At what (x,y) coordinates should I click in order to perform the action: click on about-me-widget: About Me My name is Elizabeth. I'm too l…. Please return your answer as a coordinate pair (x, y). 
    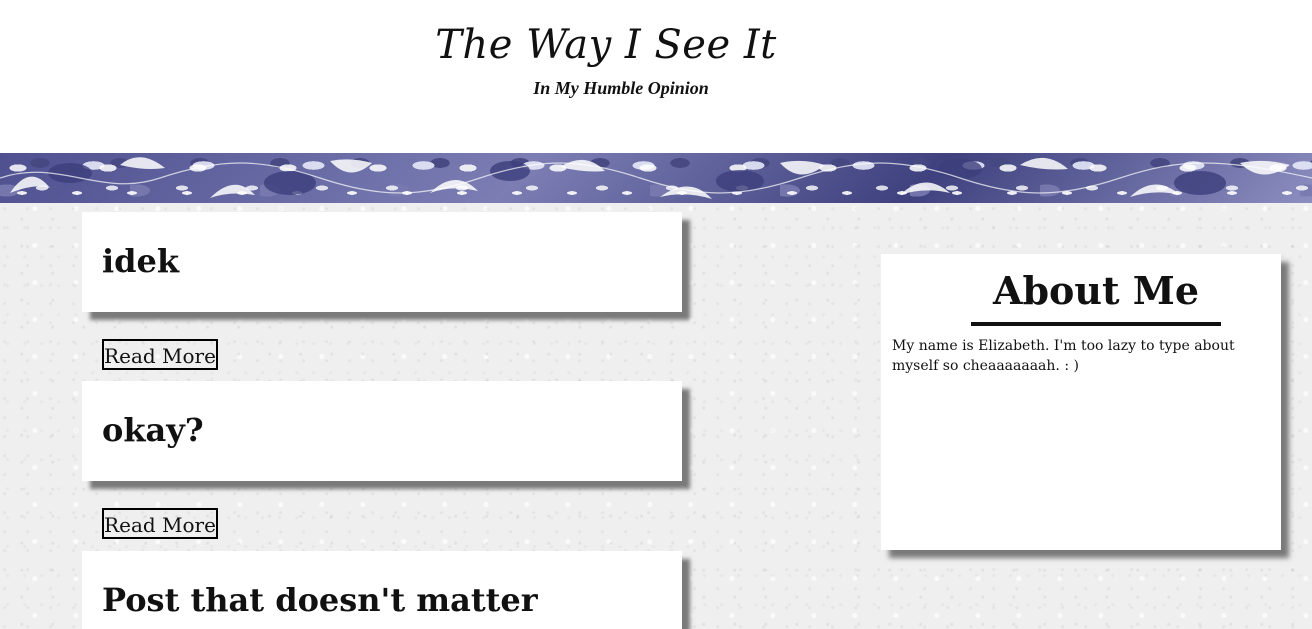
    Looking at the image, I should click on (1081, 402).